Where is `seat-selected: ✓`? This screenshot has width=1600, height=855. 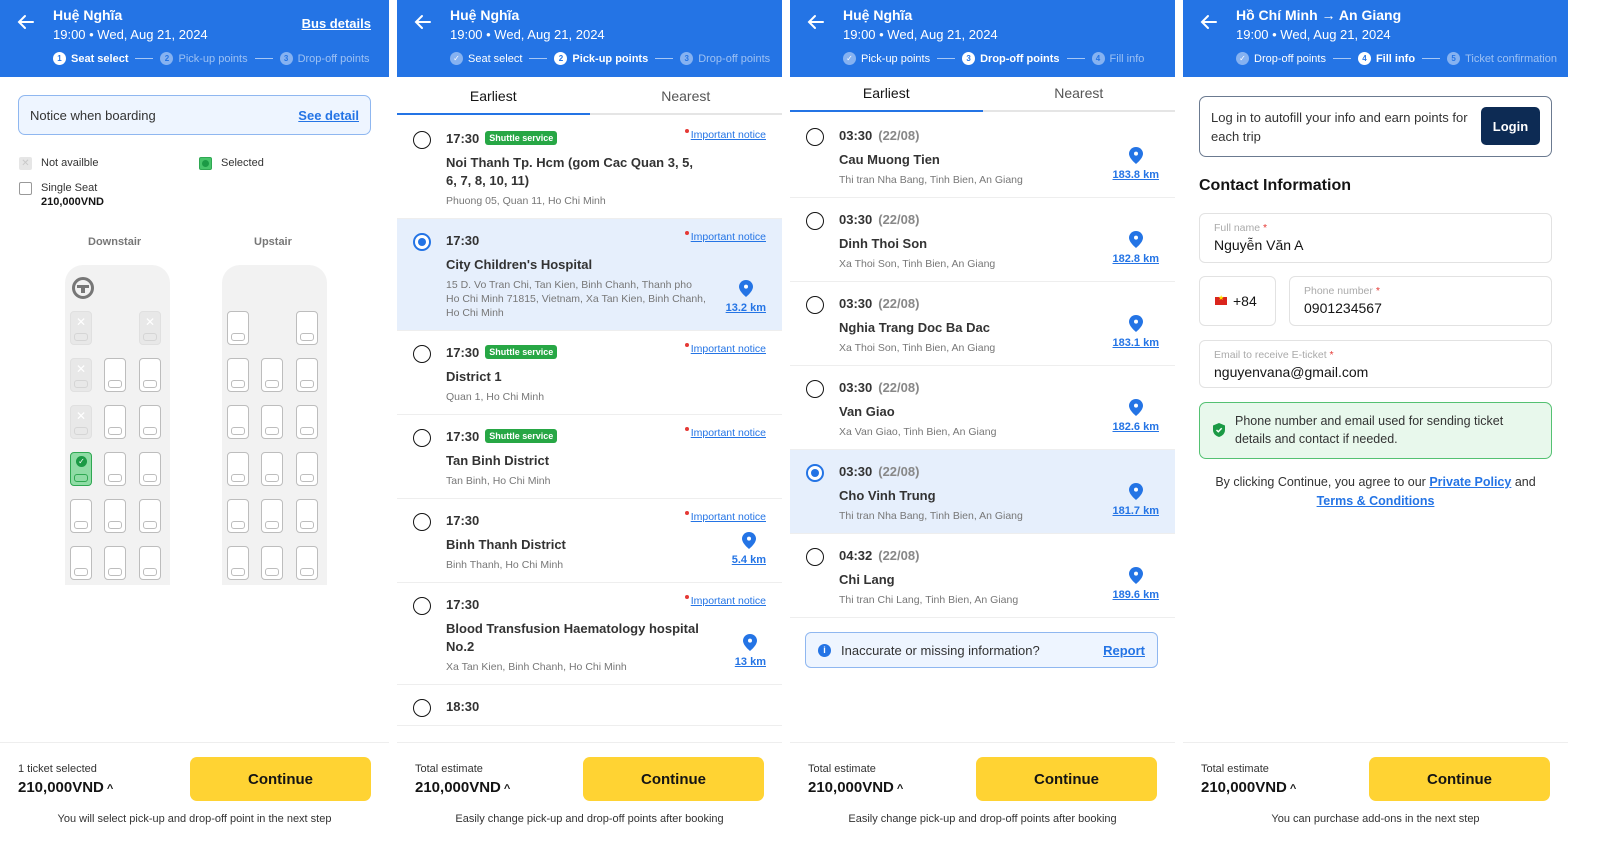 seat-selected: ✓ is located at coordinates (81, 469).